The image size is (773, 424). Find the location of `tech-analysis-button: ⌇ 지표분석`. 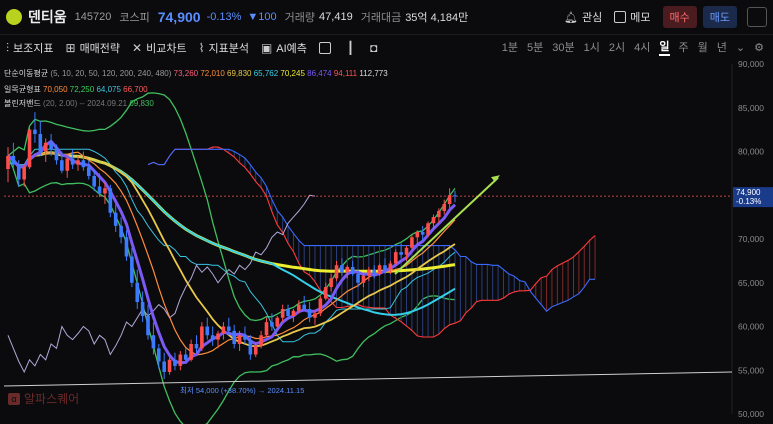

tech-analysis-button: ⌇ 지표분석 is located at coordinates (224, 48).